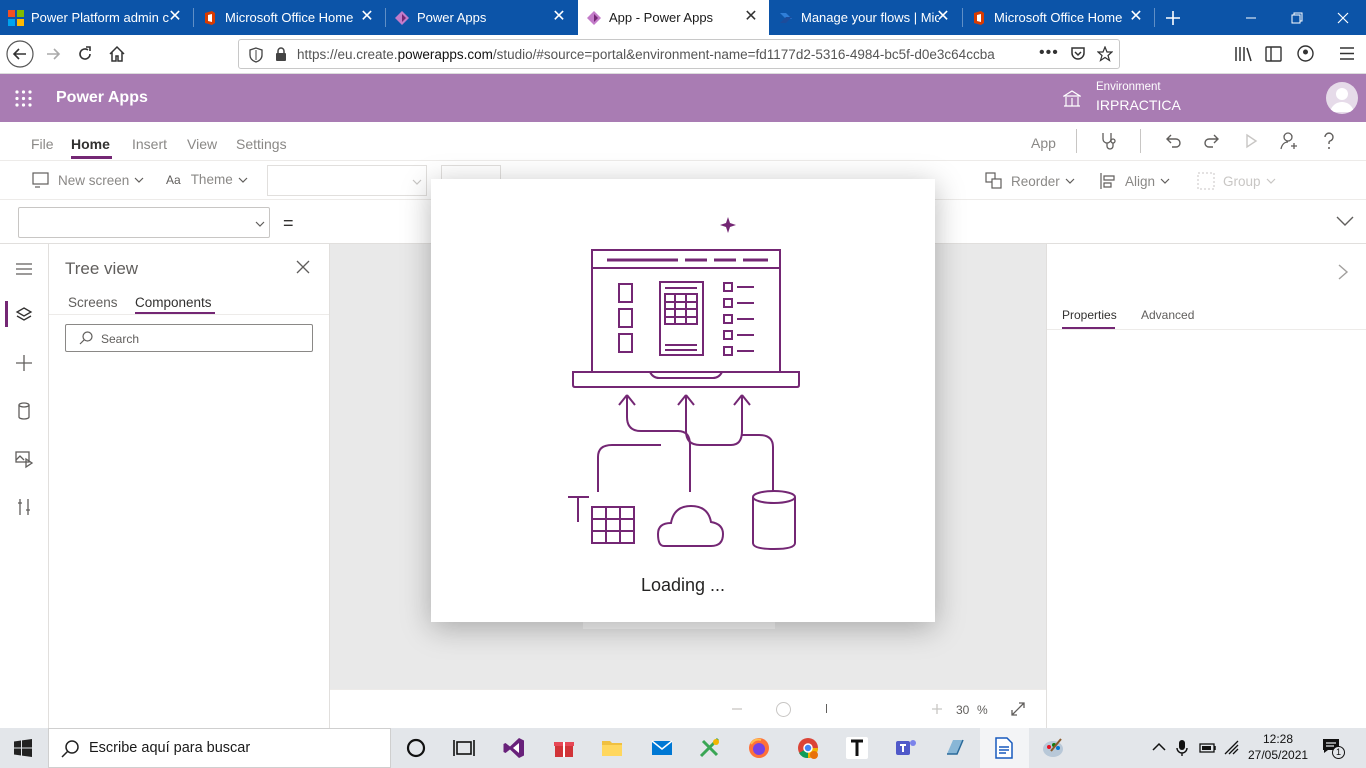 The height and width of the screenshot is (768, 1366). What do you see at coordinates (202, 144) in the screenshot?
I see `menu-view: View` at bounding box center [202, 144].